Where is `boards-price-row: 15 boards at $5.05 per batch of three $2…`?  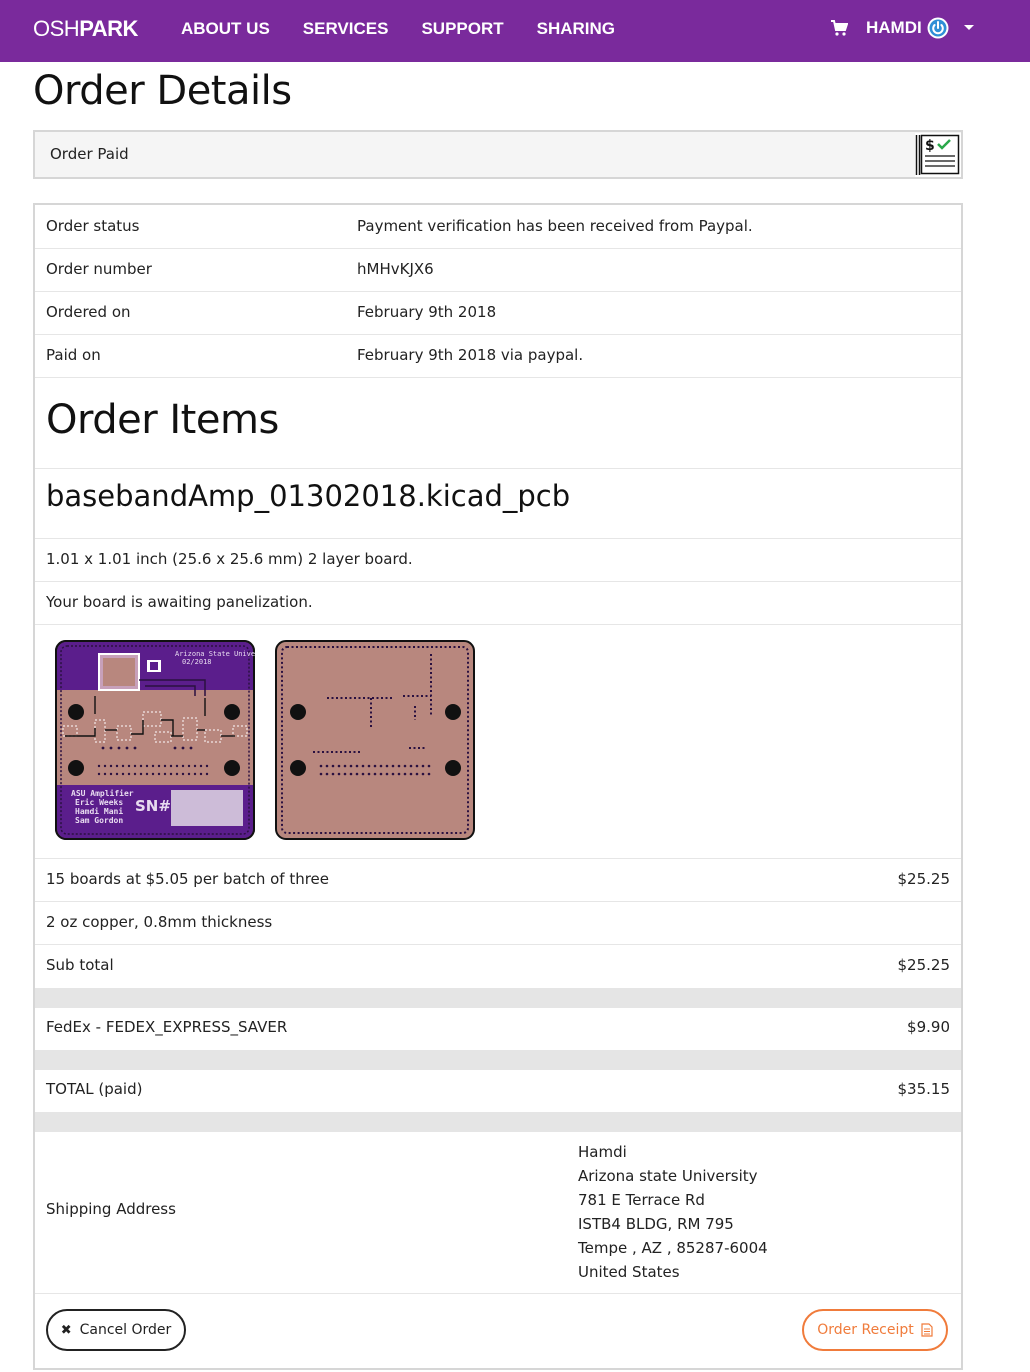 boards-price-row: 15 boards at $5.05 per batch of three $2… is located at coordinates (498, 880).